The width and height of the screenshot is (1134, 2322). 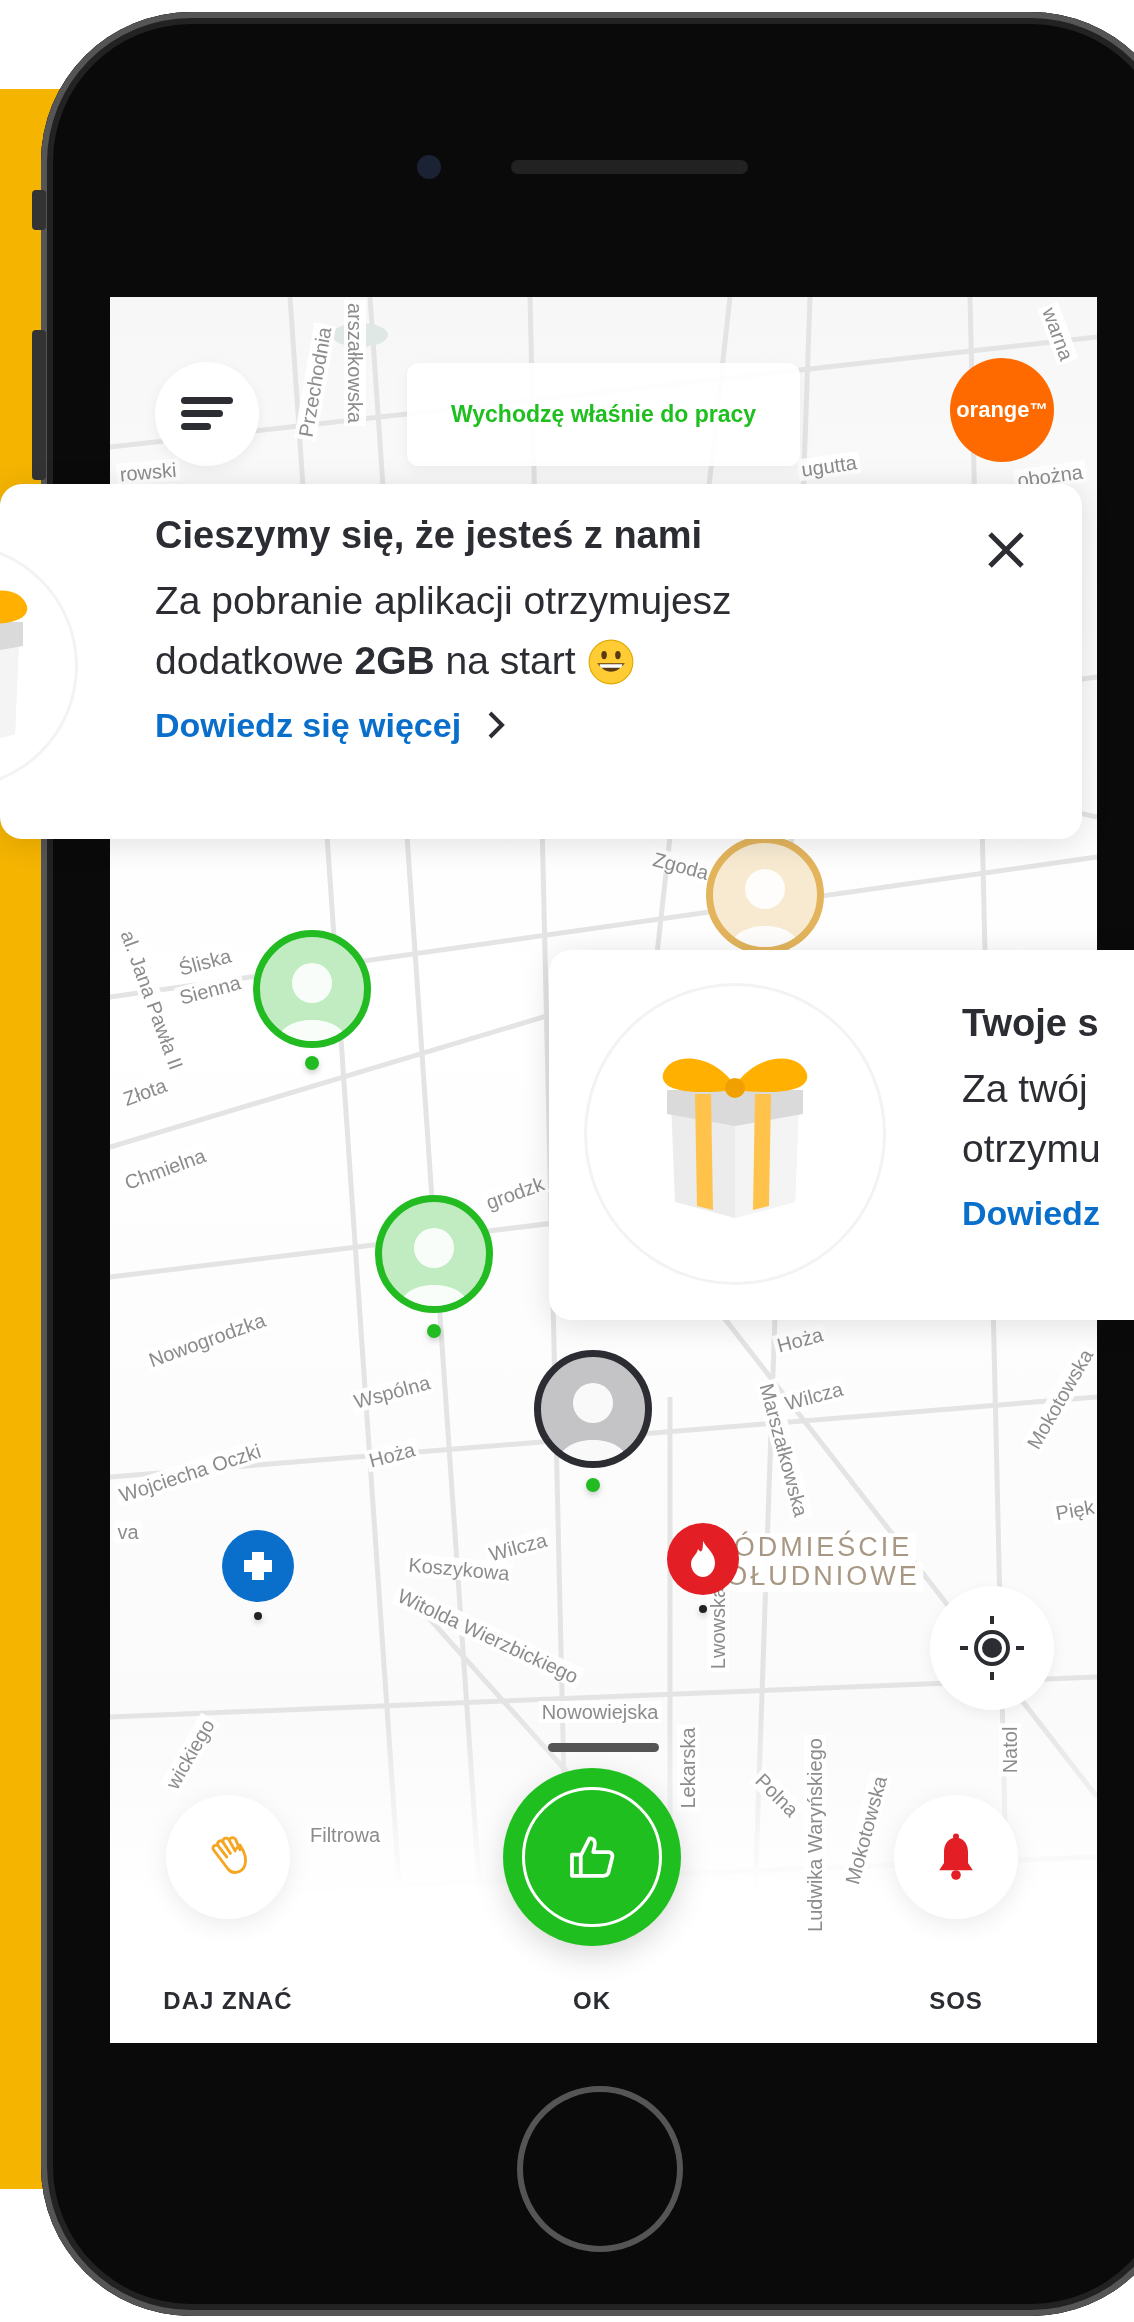 I want to click on home-button-icon, so click(x=600, y=2169).